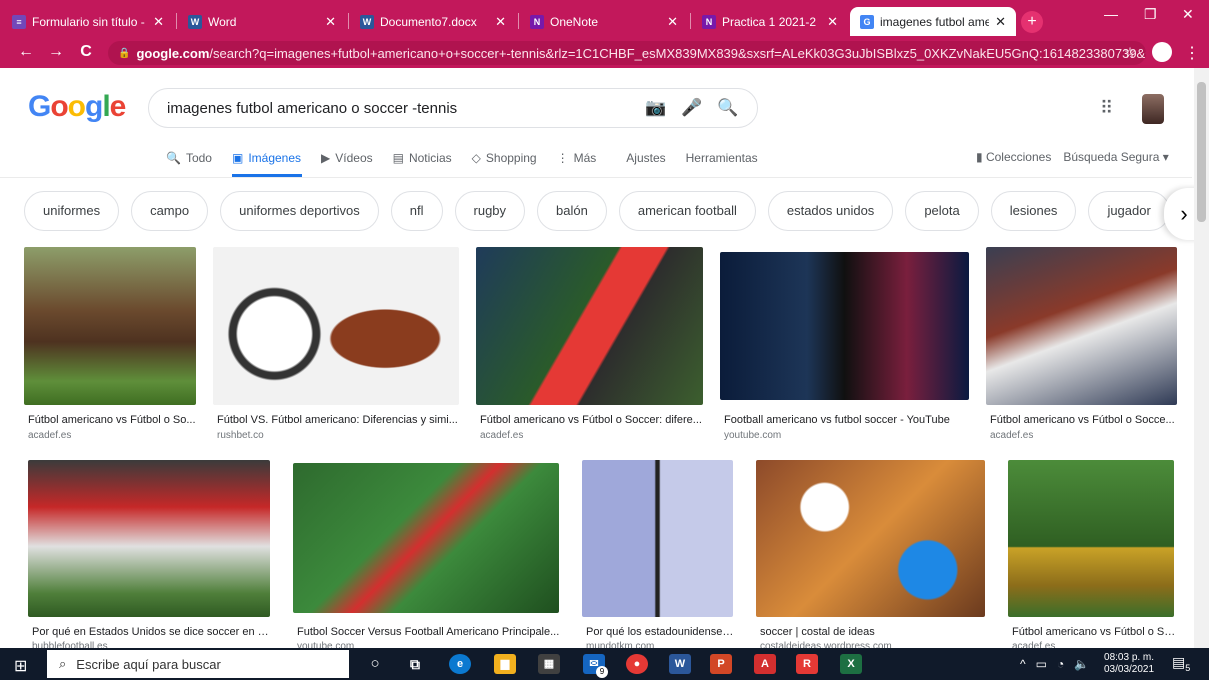 The image size is (1209, 680). What do you see at coordinates (1150, 14) in the screenshot?
I see `restore-button: ❐` at bounding box center [1150, 14].